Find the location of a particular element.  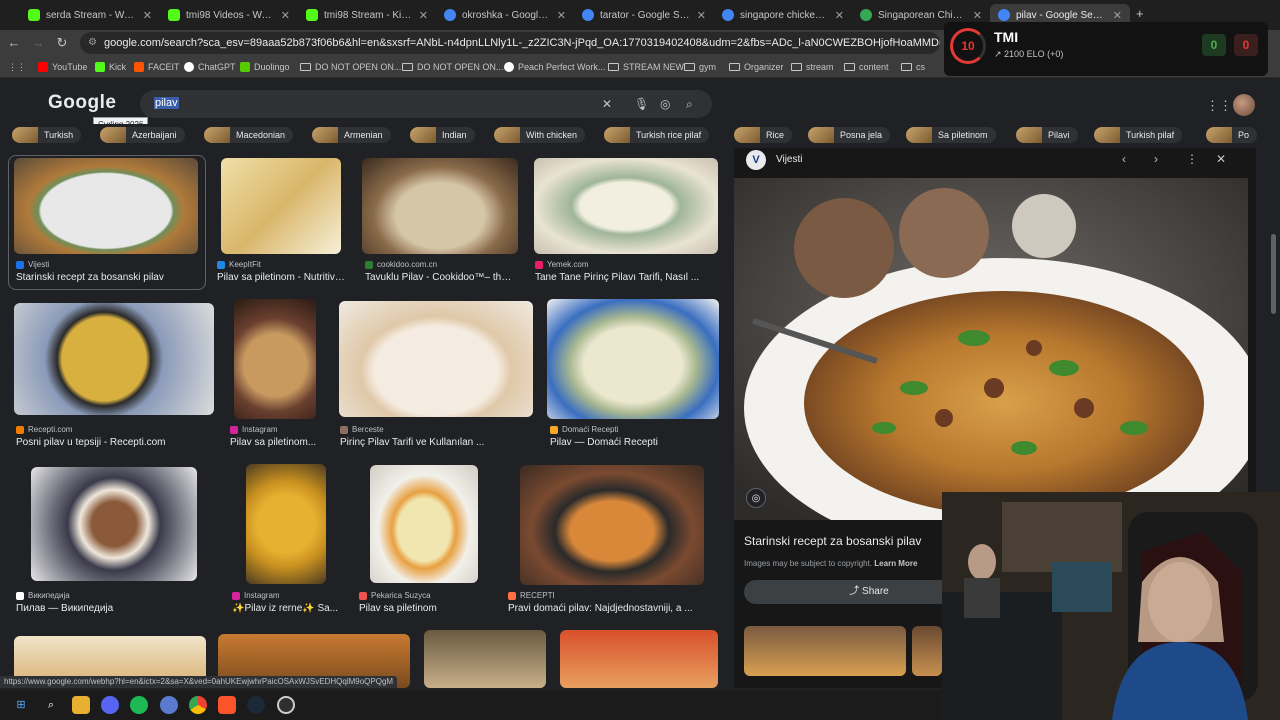

scrollbar is located at coordinates (1273, 274).